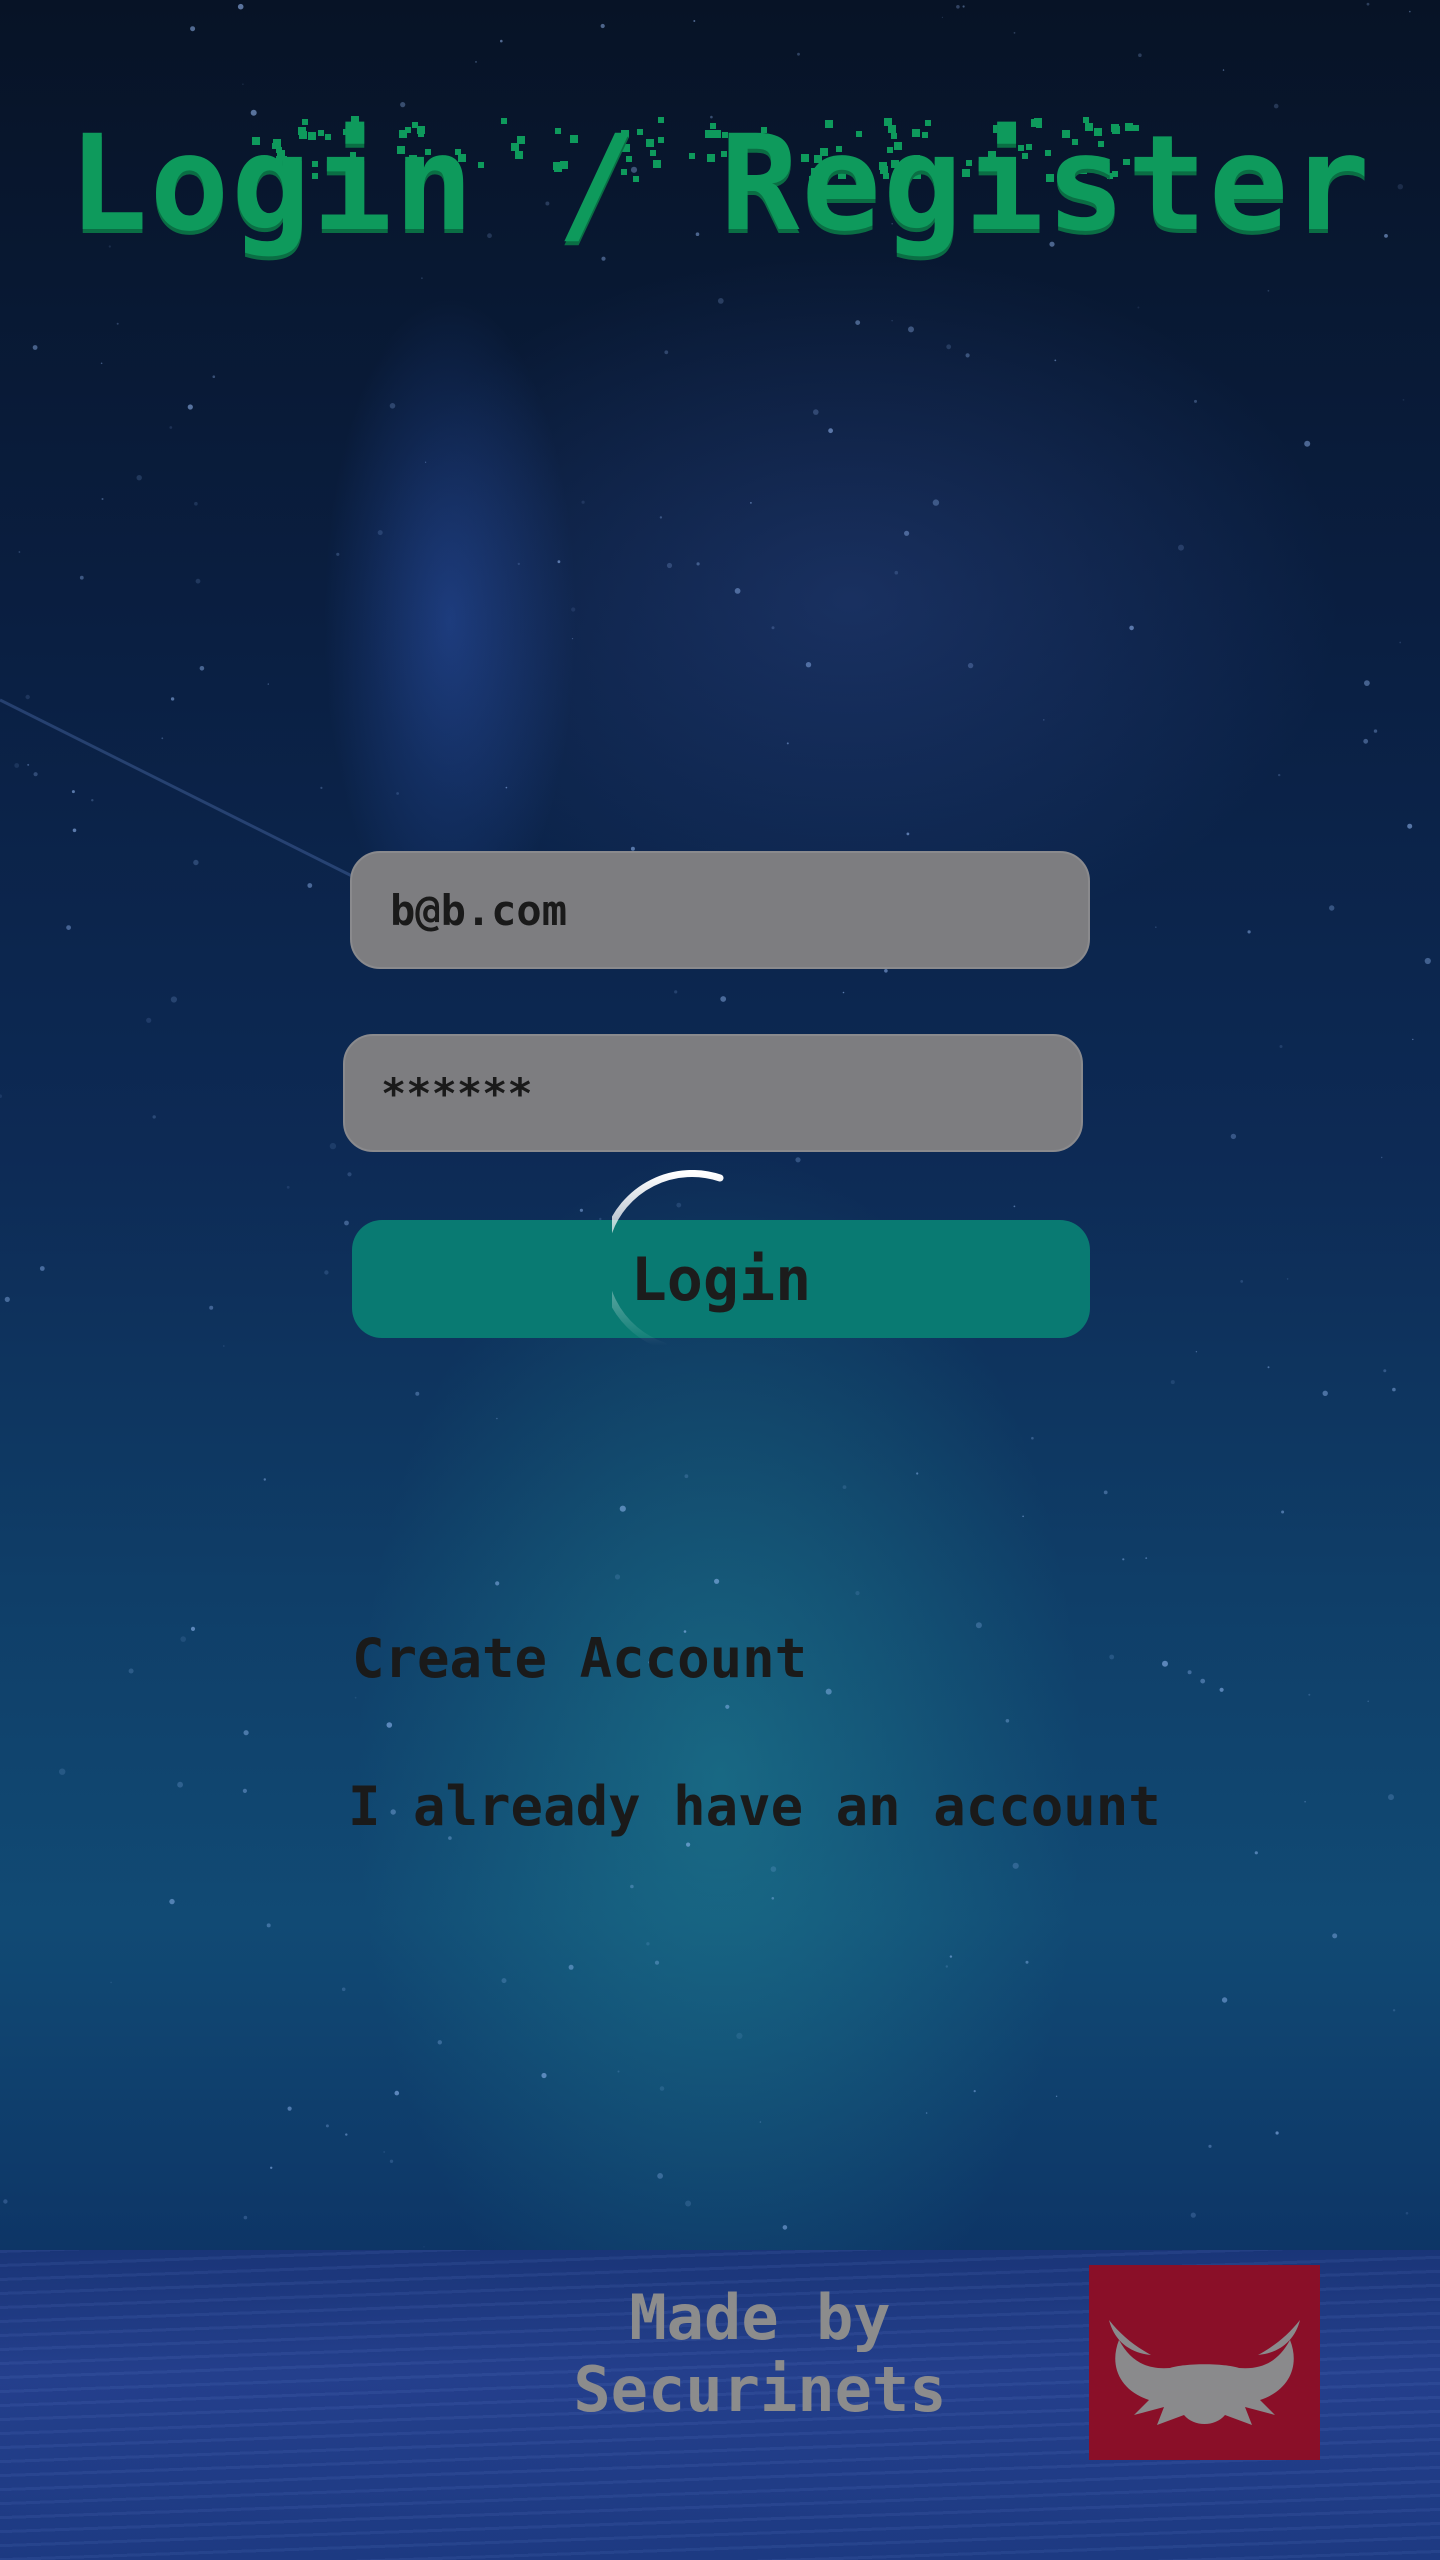 The width and height of the screenshot is (1440, 2560). I want to click on securinets-logo-icon, so click(1204, 2362).